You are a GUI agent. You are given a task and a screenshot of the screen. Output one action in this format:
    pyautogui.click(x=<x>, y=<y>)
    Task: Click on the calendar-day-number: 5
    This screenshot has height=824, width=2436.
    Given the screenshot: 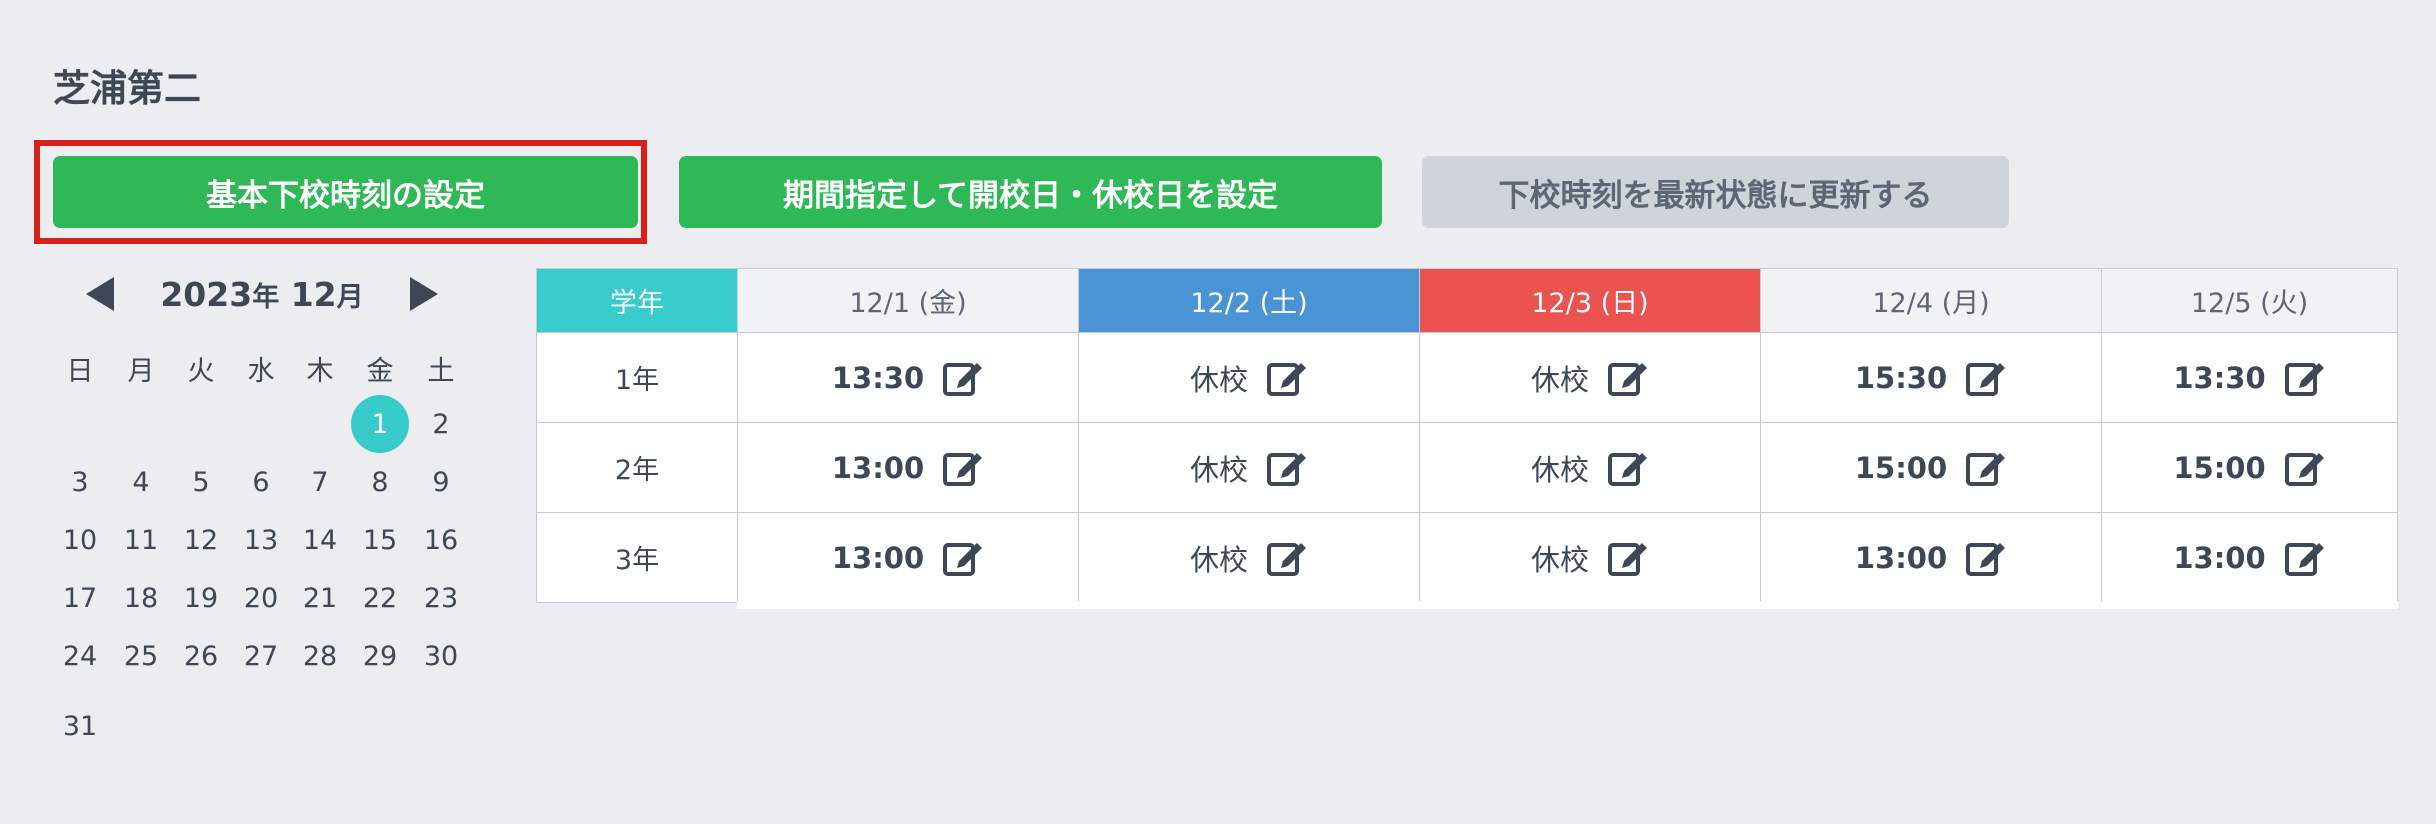 What is the action you would take?
    pyautogui.click(x=201, y=482)
    